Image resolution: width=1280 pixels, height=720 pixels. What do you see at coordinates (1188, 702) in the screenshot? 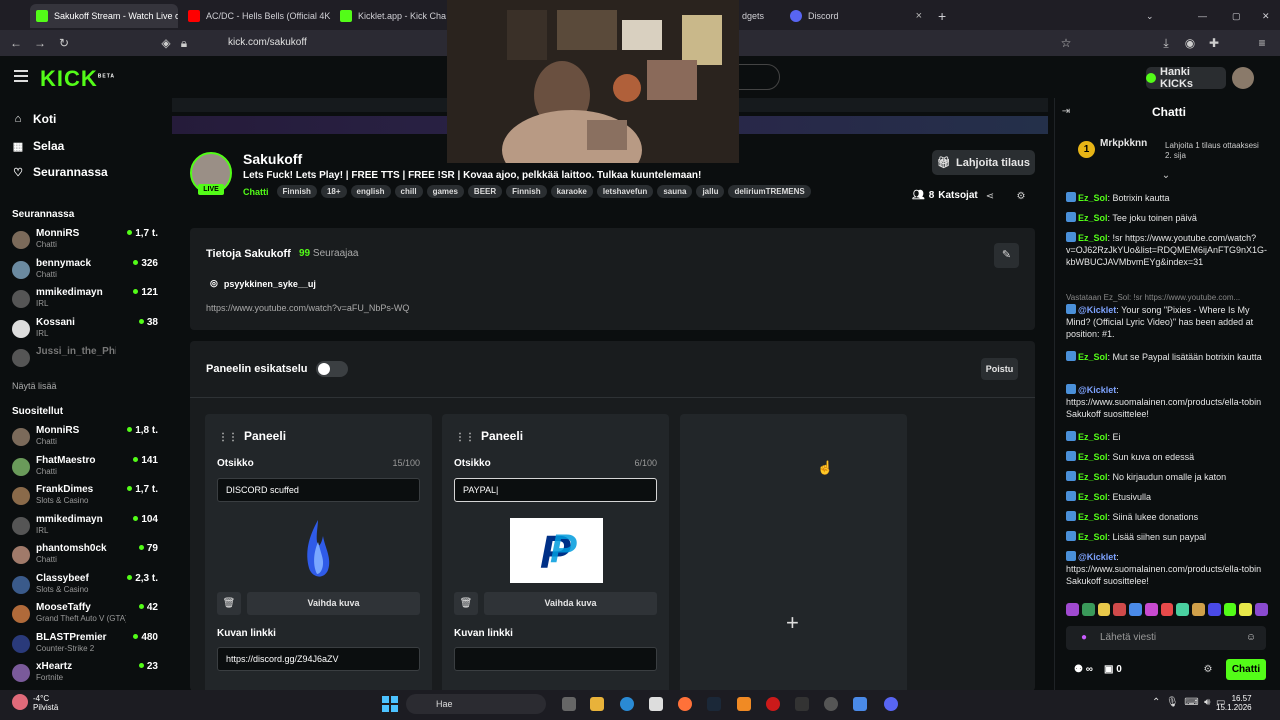
I see `tray-icons: ⌃ 🎙︎ ⌨ 🔊︎ ▭` at bounding box center [1188, 702].